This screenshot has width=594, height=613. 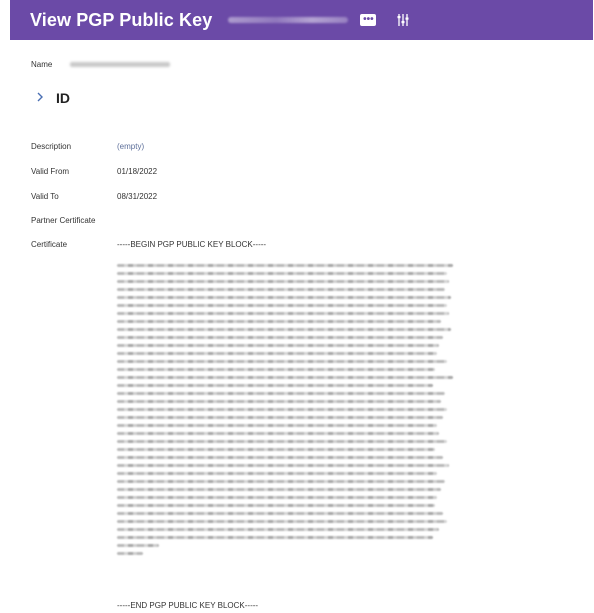 I want to click on certificate-label: Certificate, so click(x=49, y=244).